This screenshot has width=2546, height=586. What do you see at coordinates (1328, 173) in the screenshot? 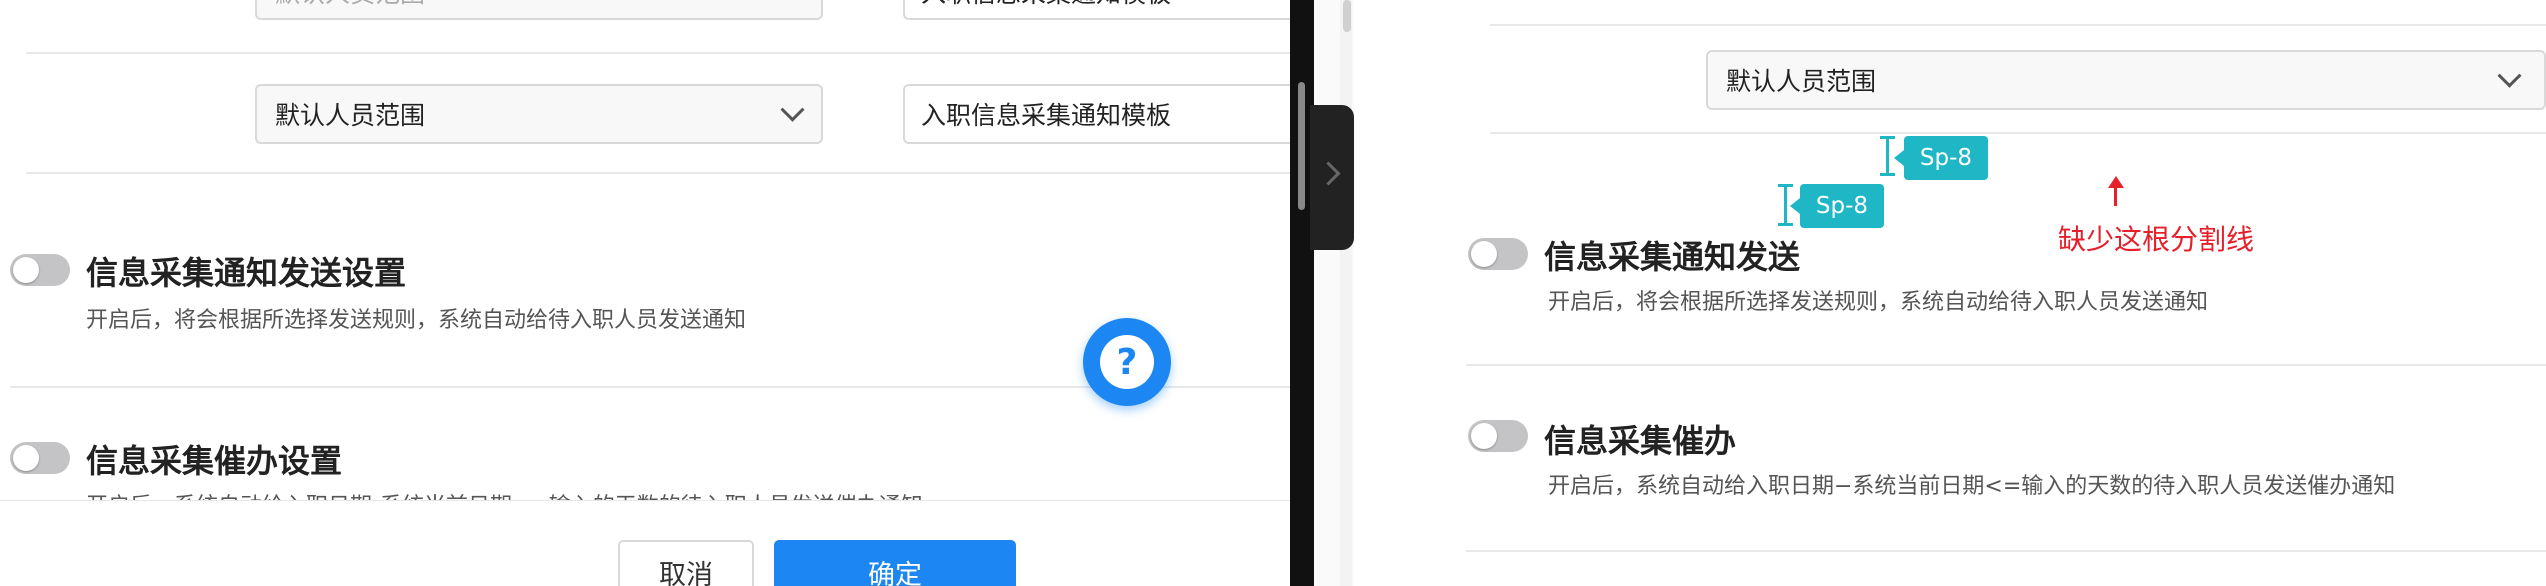
I see `chevron-right-icon` at bounding box center [1328, 173].